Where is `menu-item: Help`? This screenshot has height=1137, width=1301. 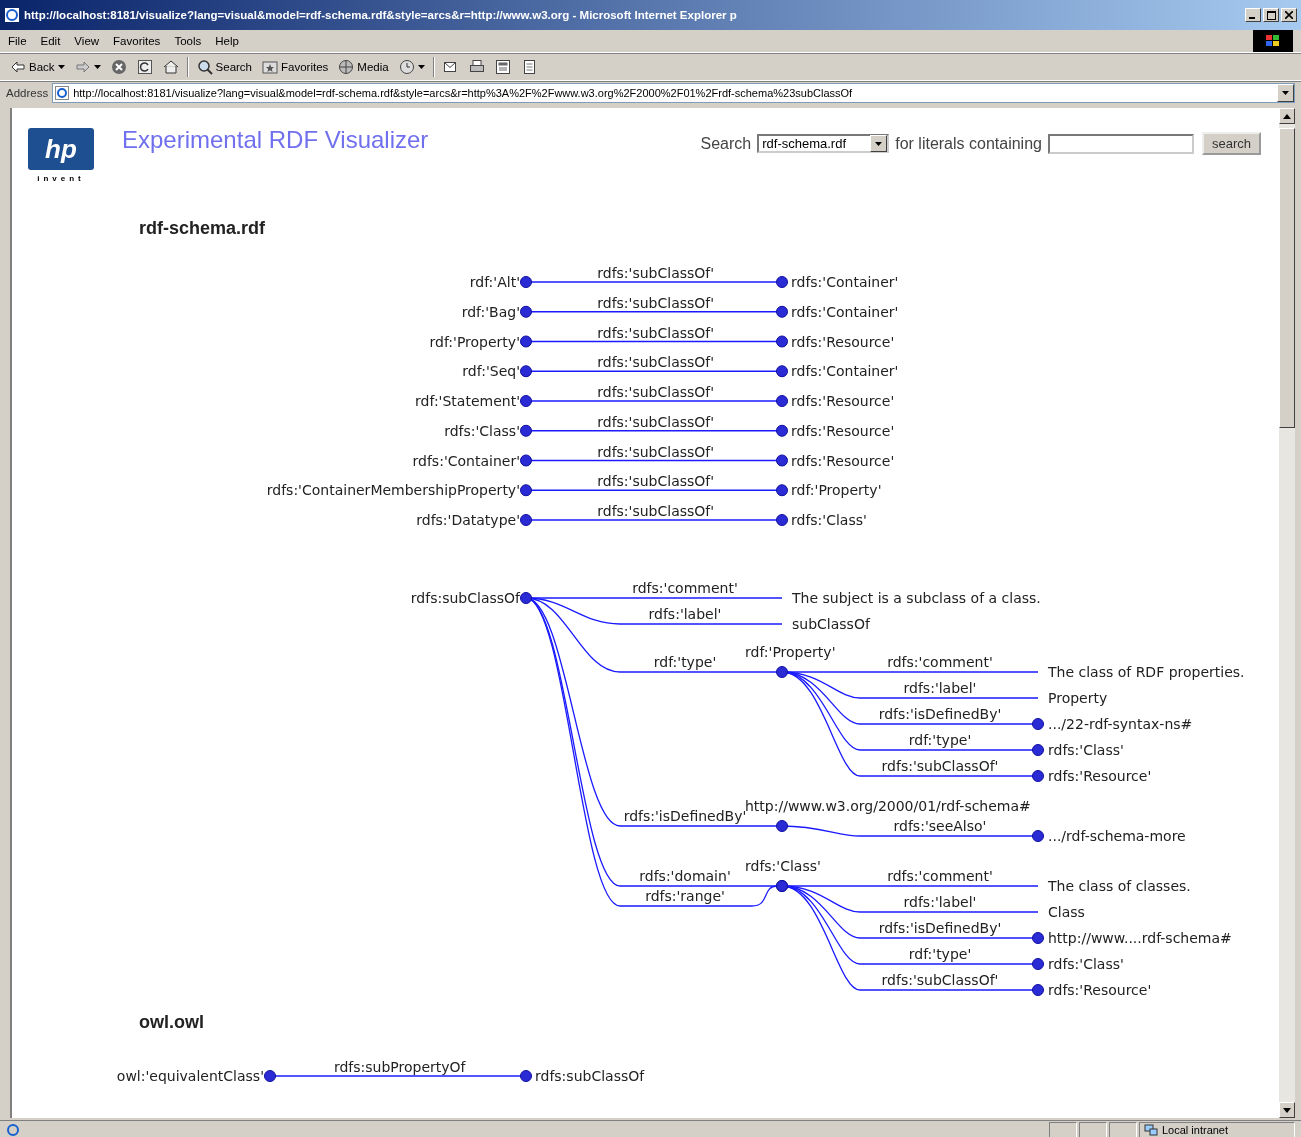 menu-item: Help is located at coordinates (227, 41).